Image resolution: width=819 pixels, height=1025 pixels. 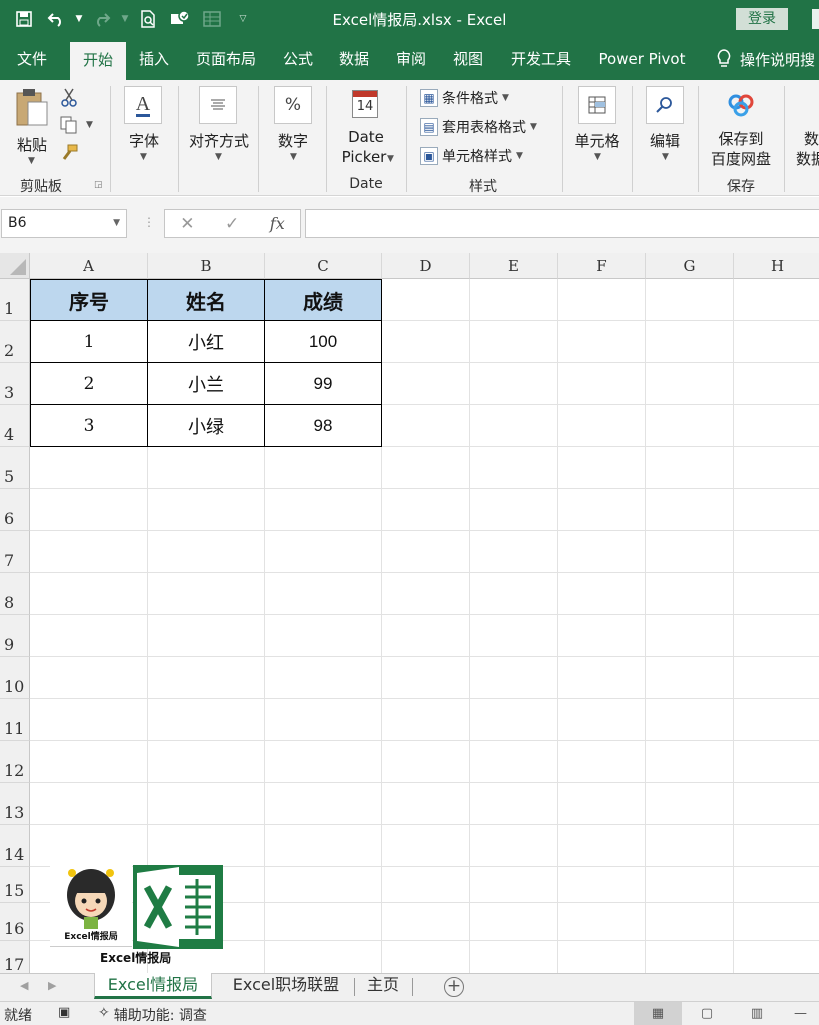 What do you see at coordinates (206, 383) in the screenshot?
I see `table-cell: 小兰` at bounding box center [206, 383].